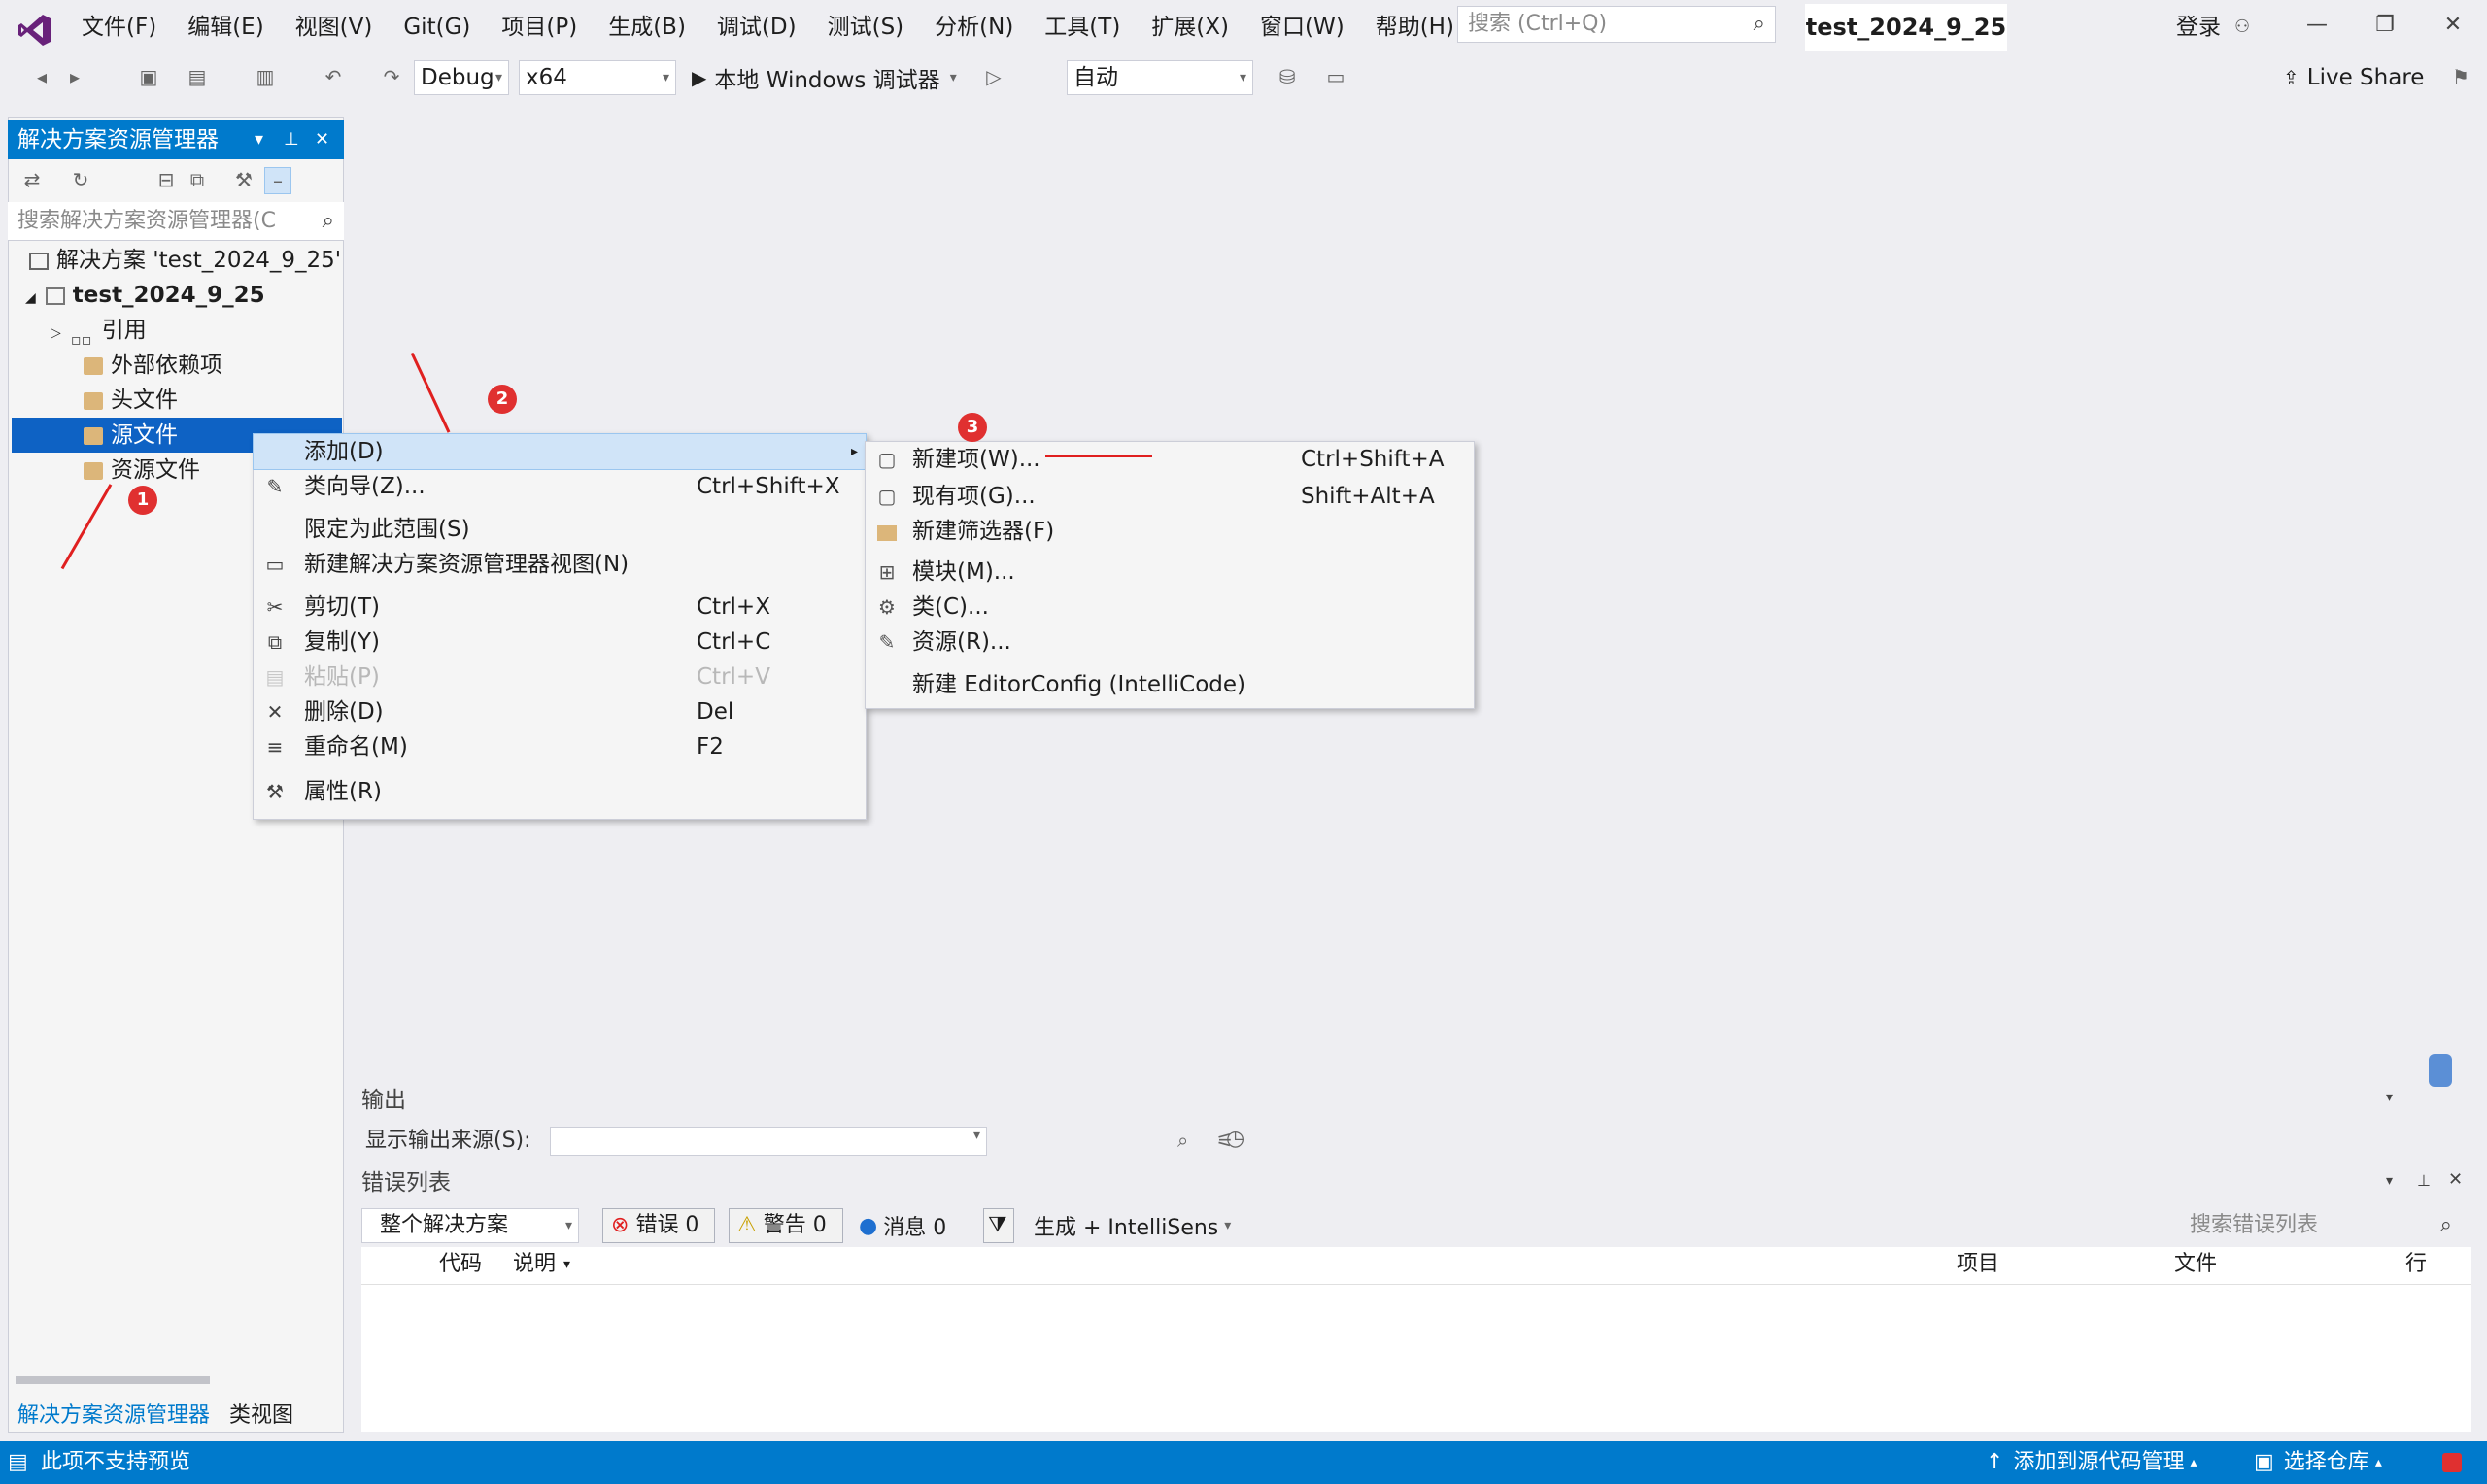  Describe the element at coordinates (539, 27) in the screenshot. I see `menu-project: 项目(P)` at that location.